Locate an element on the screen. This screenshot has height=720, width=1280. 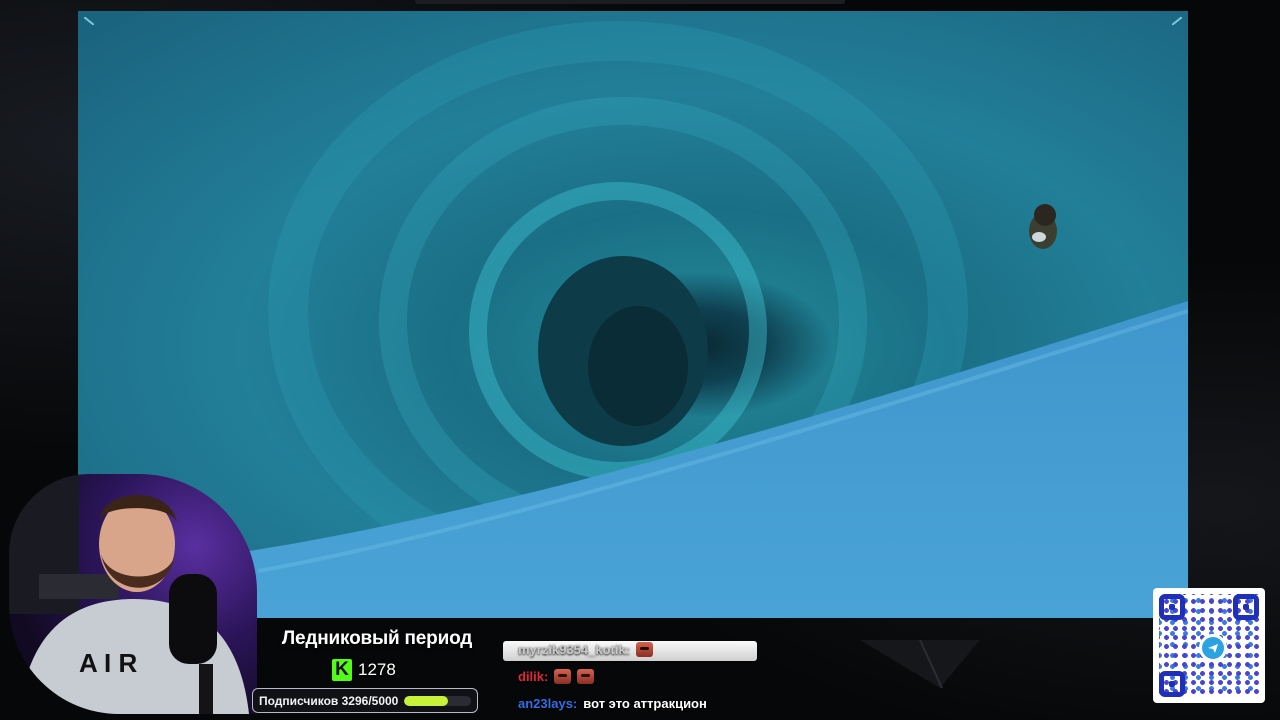
webcam-feed: A I R is located at coordinates (133, 594).